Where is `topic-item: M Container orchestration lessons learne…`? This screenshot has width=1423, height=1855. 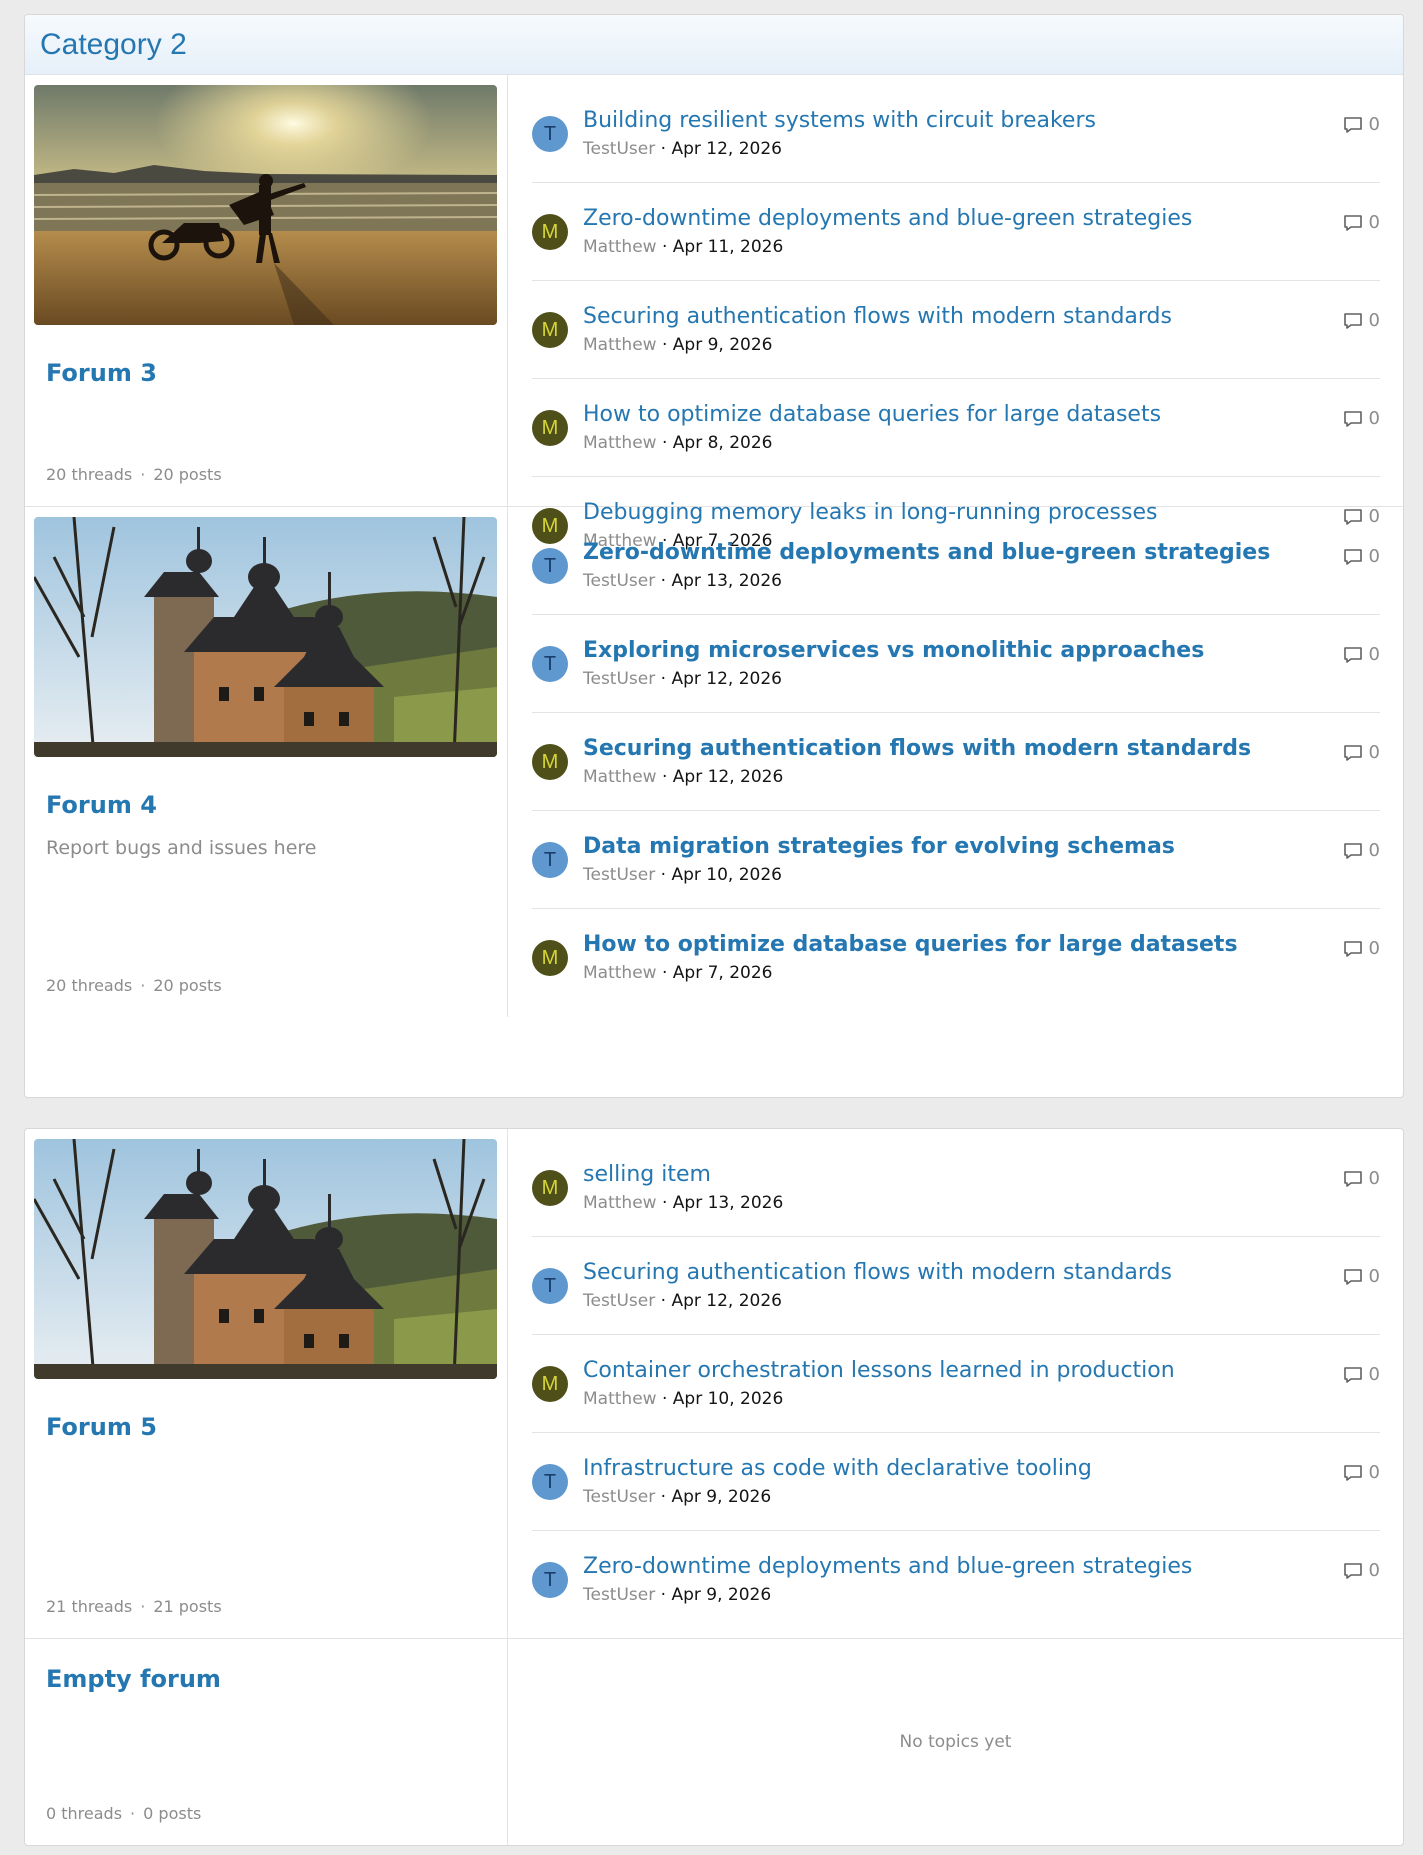
topic-item: M Container orchestration lessons learne… is located at coordinates (956, 1384).